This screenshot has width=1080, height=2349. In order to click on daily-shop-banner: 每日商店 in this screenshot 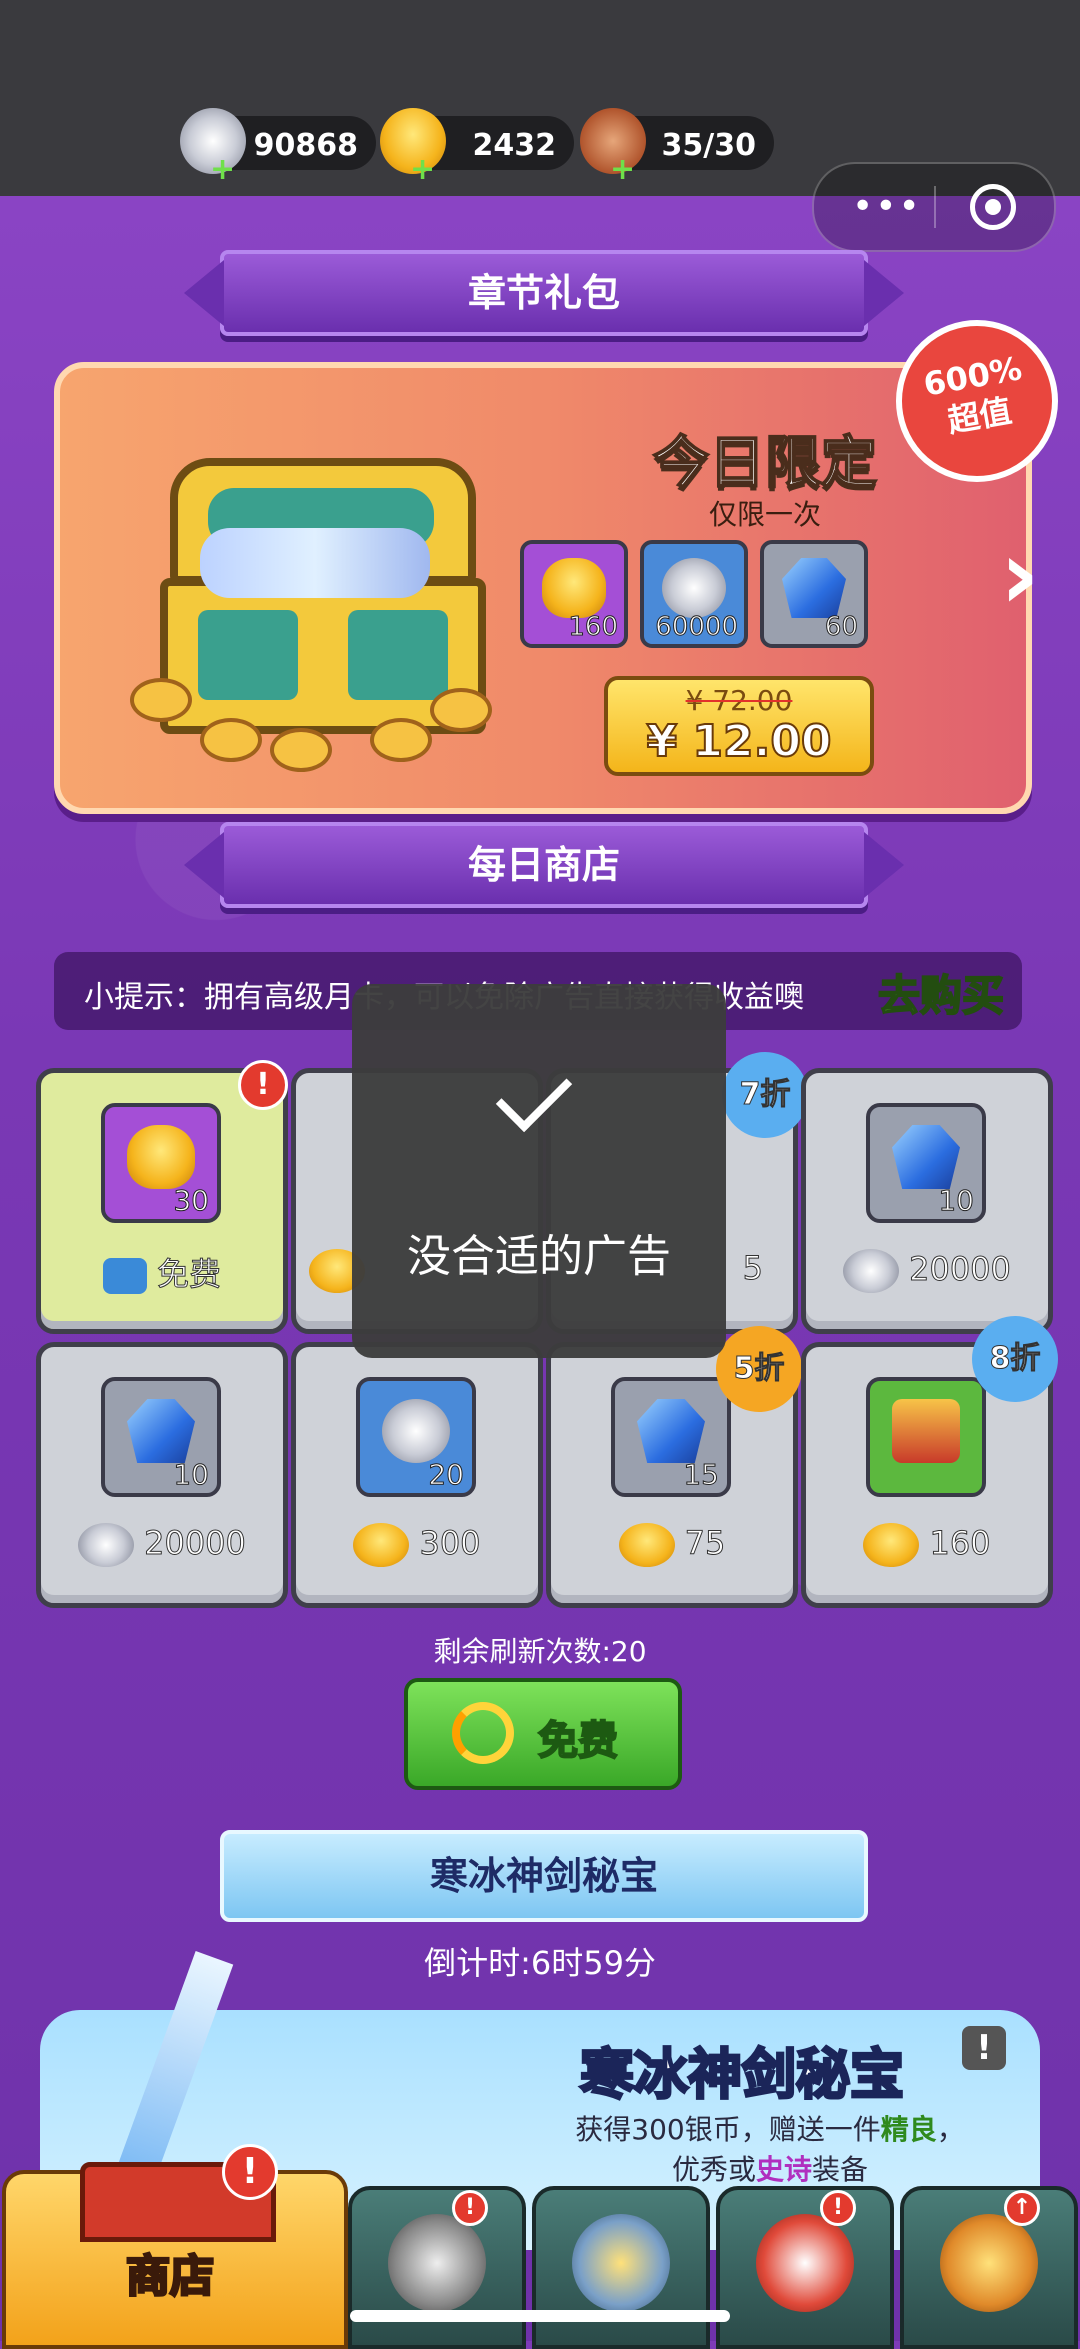, I will do `click(544, 865)`.